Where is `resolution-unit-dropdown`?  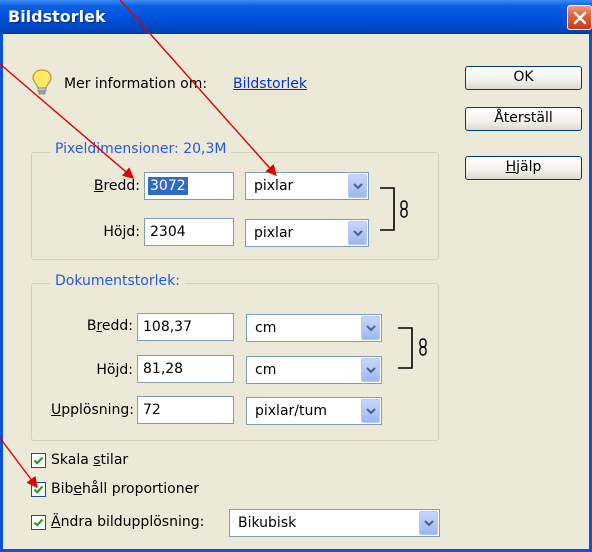 resolution-unit-dropdown is located at coordinates (370, 411).